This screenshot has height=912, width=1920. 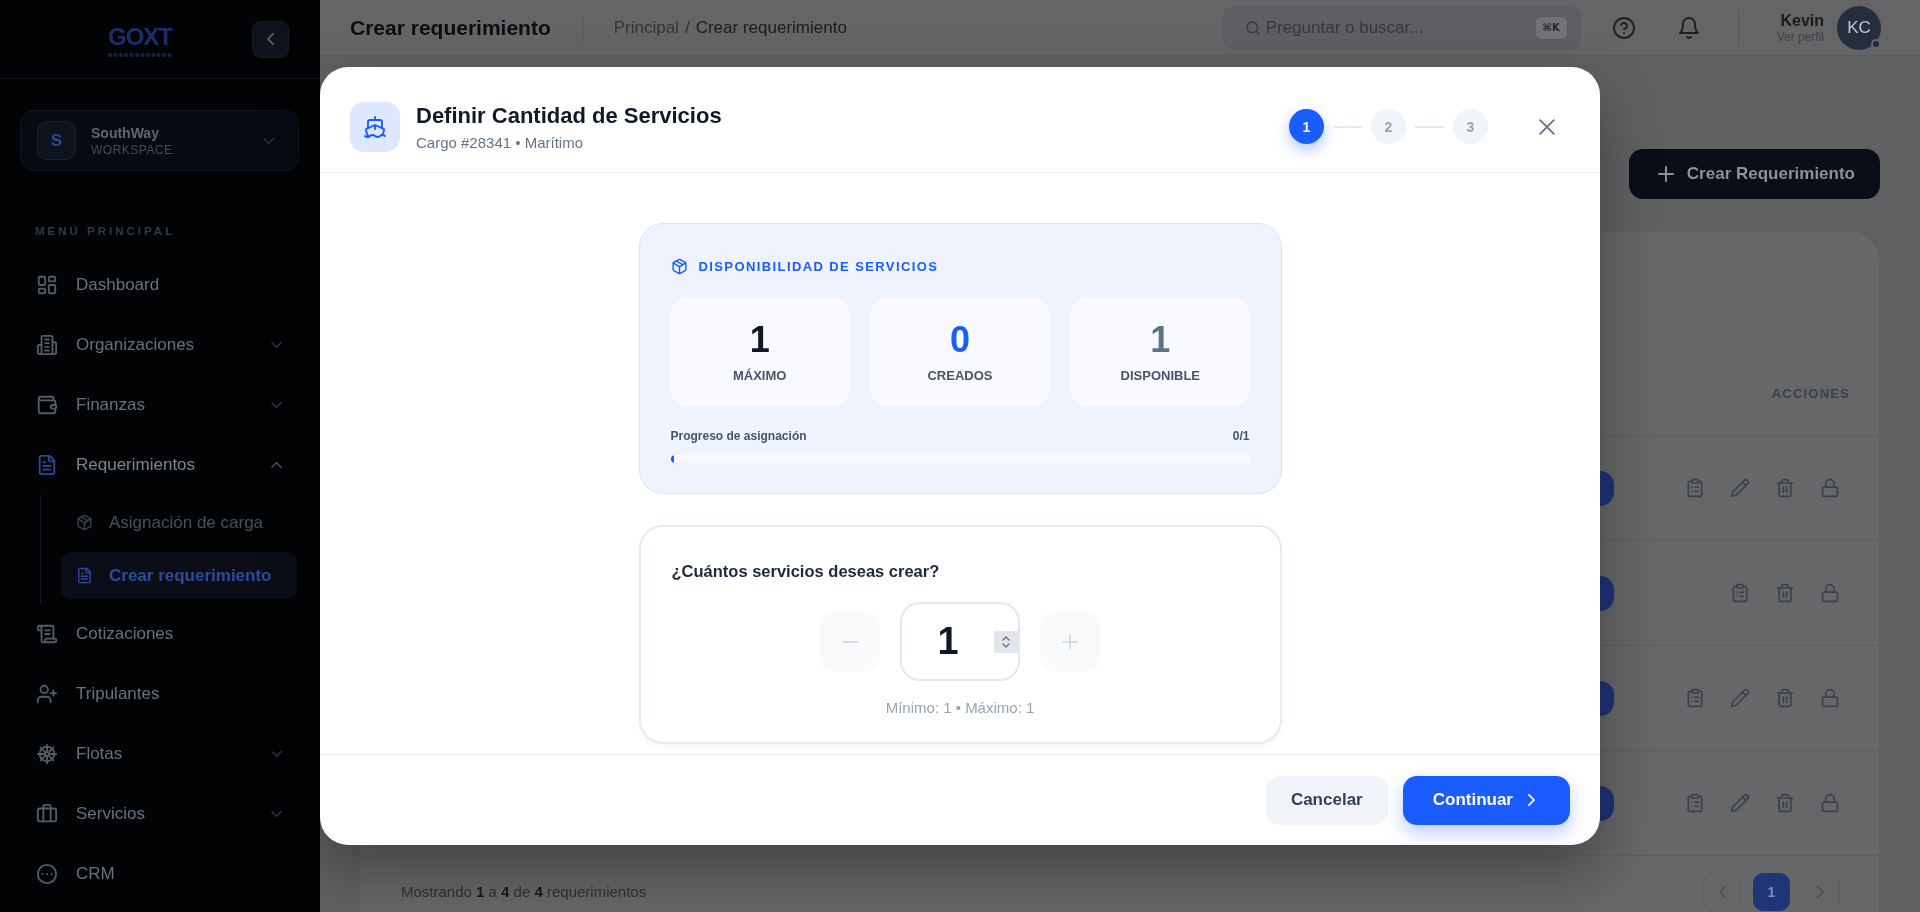 I want to click on sidebar-item: CRM, so click(x=160, y=874).